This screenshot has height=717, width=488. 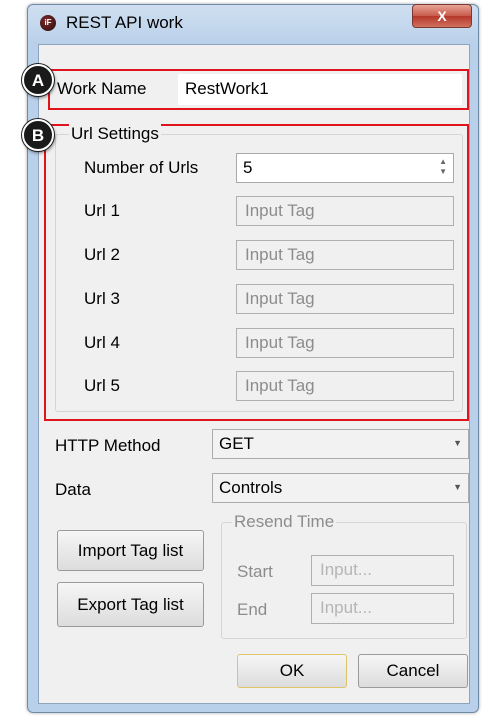 What do you see at coordinates (102, 254) in the screenshot?
I see `url-2-label: Url 2` at bounding box center [102, 254].